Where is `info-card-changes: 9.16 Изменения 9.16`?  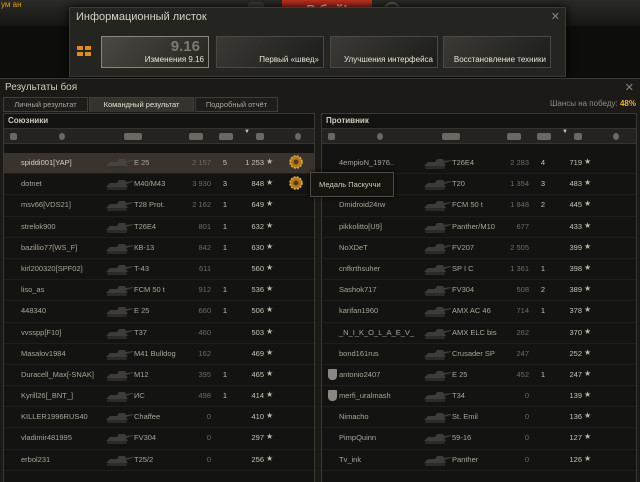
info-card-changes: 9.16 Изменения 9.16 is located at coordinates (155, 52).